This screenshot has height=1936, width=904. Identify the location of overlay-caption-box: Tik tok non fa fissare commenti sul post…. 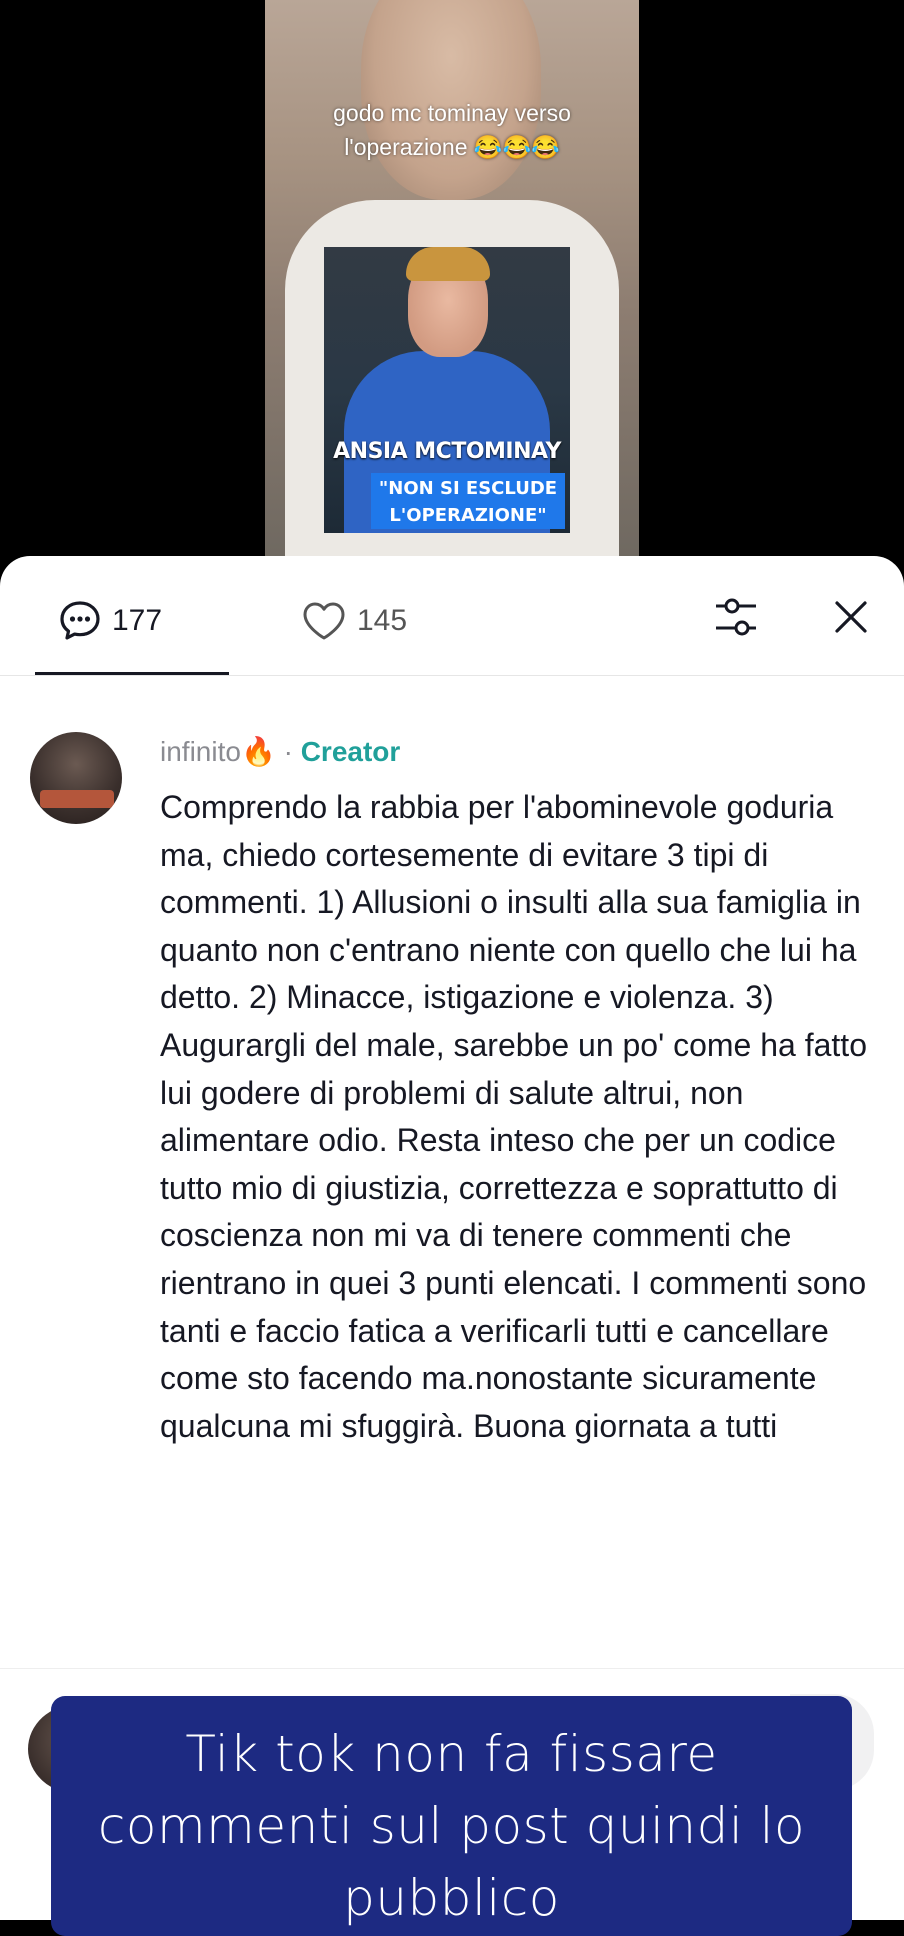
(451, 1816).